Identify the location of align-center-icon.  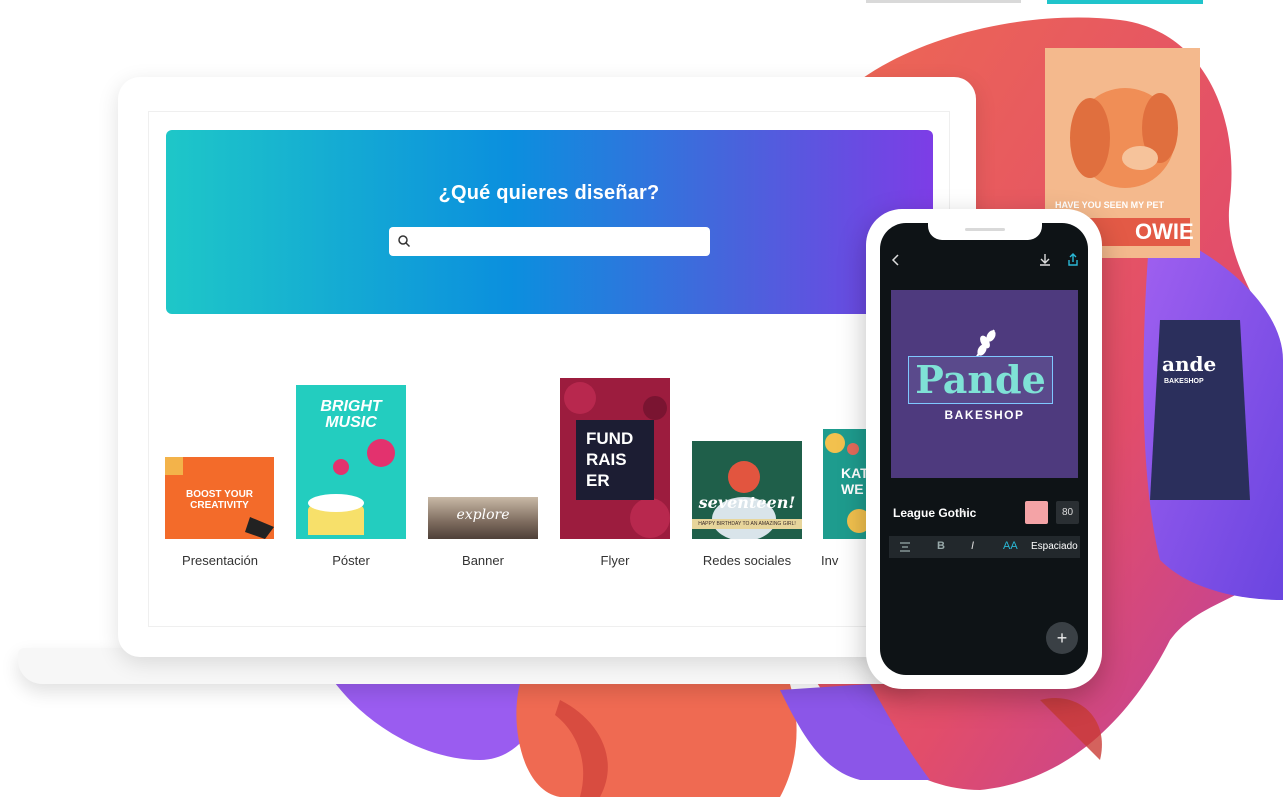
(905, 547).